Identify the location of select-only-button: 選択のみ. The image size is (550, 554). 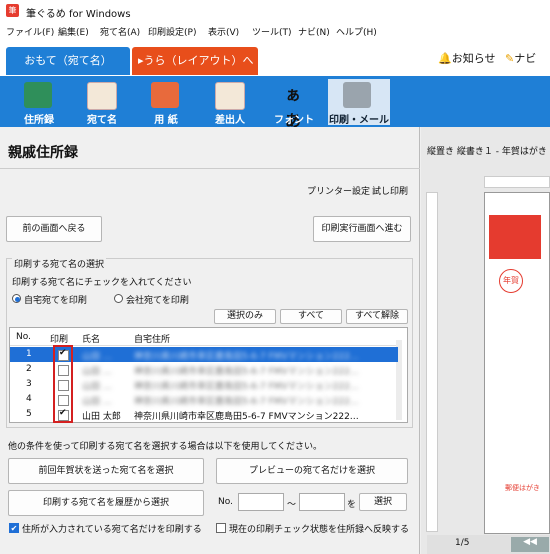
(245, 316).